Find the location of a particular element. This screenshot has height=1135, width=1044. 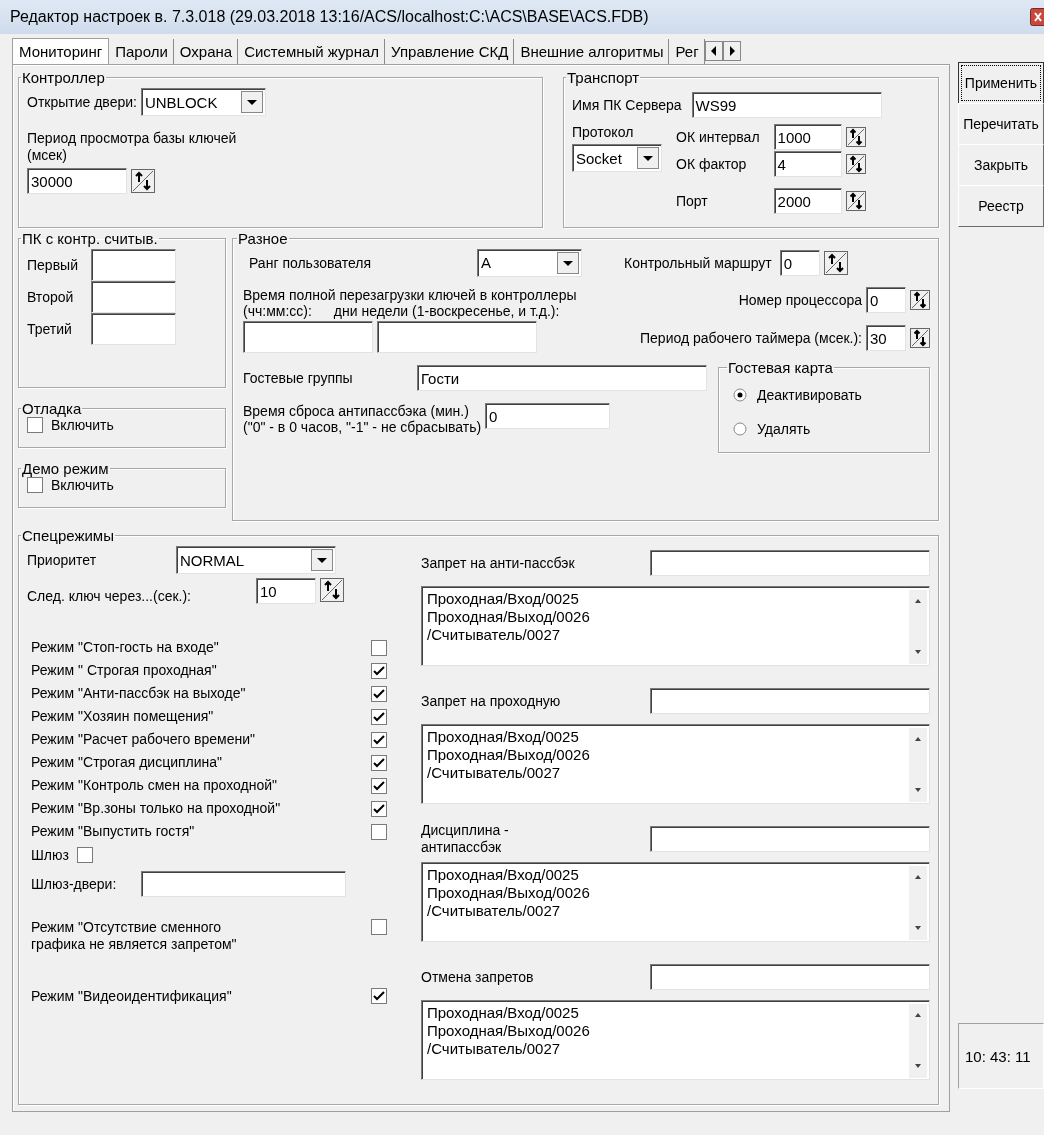

dropdown: A is located at coordinates (529, 262).